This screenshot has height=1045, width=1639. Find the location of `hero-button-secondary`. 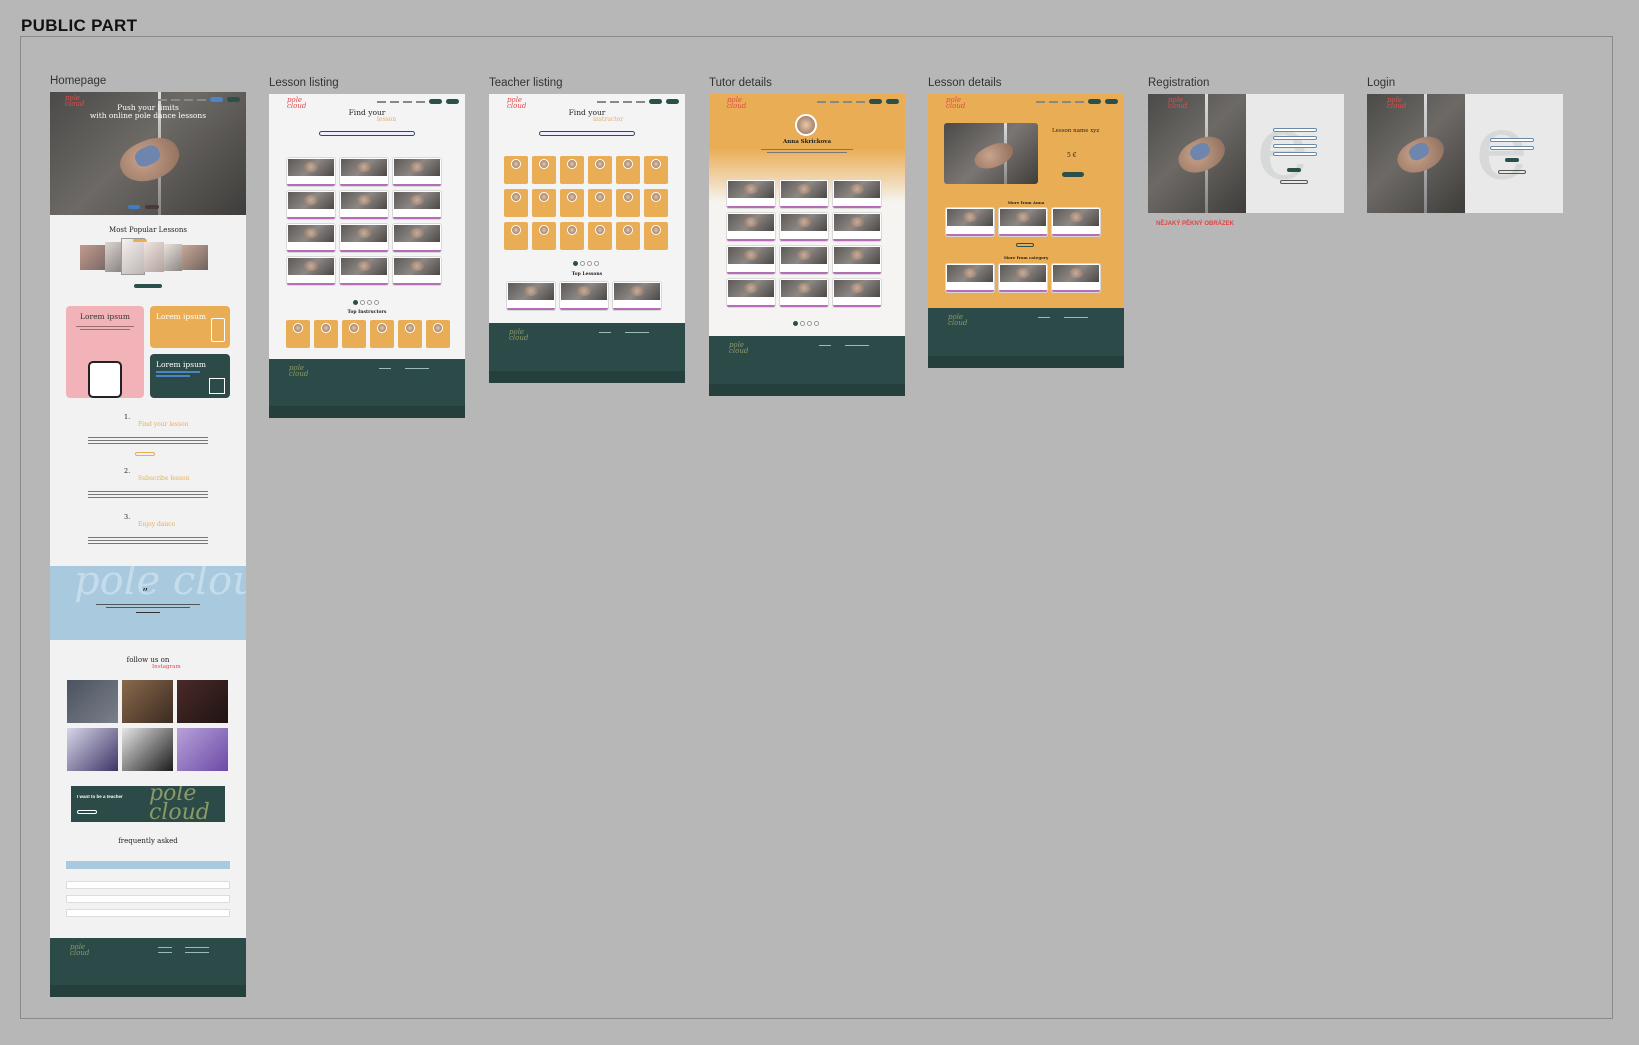

hero-button-secondary is located at coordinates (152, 207).